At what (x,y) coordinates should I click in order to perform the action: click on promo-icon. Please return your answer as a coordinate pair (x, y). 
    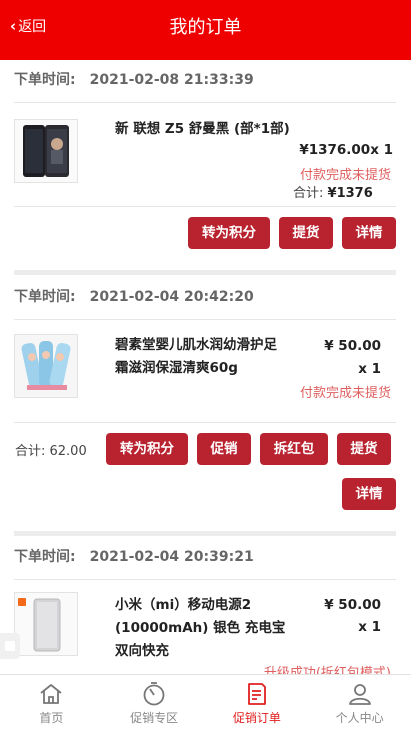
    Looking at the image, I should click on (154, 694).